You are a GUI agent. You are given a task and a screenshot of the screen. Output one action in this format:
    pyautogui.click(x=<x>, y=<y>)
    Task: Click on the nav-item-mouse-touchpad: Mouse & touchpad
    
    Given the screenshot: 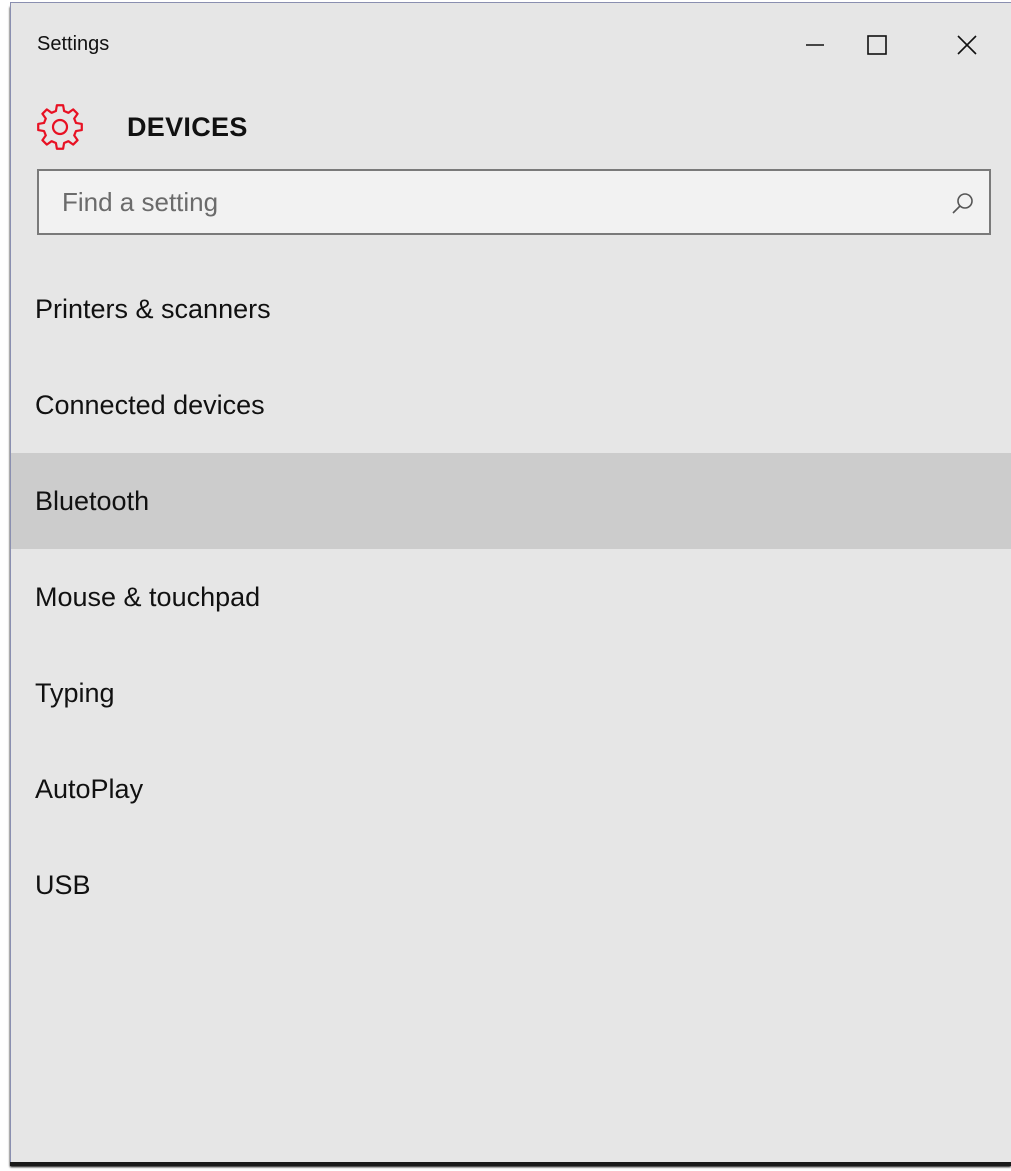 What is the action you would take?
    pyautogui.click(x=511, y=597)
    